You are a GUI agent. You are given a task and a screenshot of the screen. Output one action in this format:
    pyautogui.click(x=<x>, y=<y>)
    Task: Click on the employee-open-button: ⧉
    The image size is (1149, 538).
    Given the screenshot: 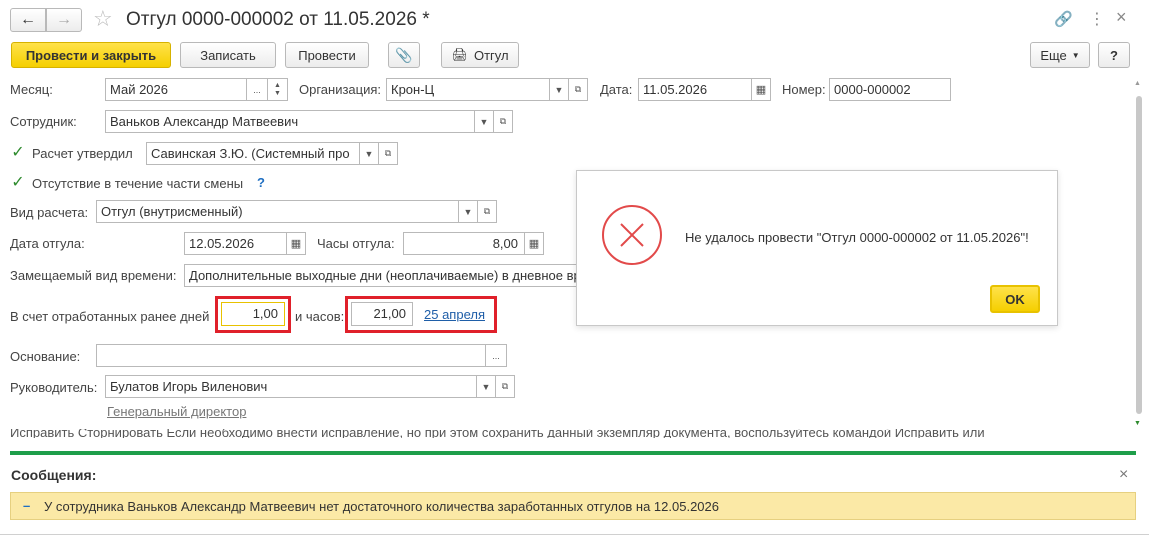 What is the action you would take?
    pyautogui.click(x=503, y=121)
    